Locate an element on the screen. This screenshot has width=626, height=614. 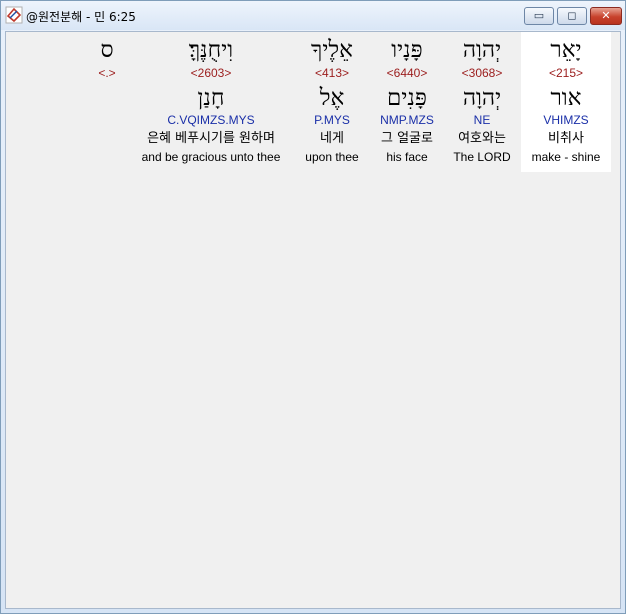
hebrew-word: פָּנָיו is located at coordinates (407, 50).